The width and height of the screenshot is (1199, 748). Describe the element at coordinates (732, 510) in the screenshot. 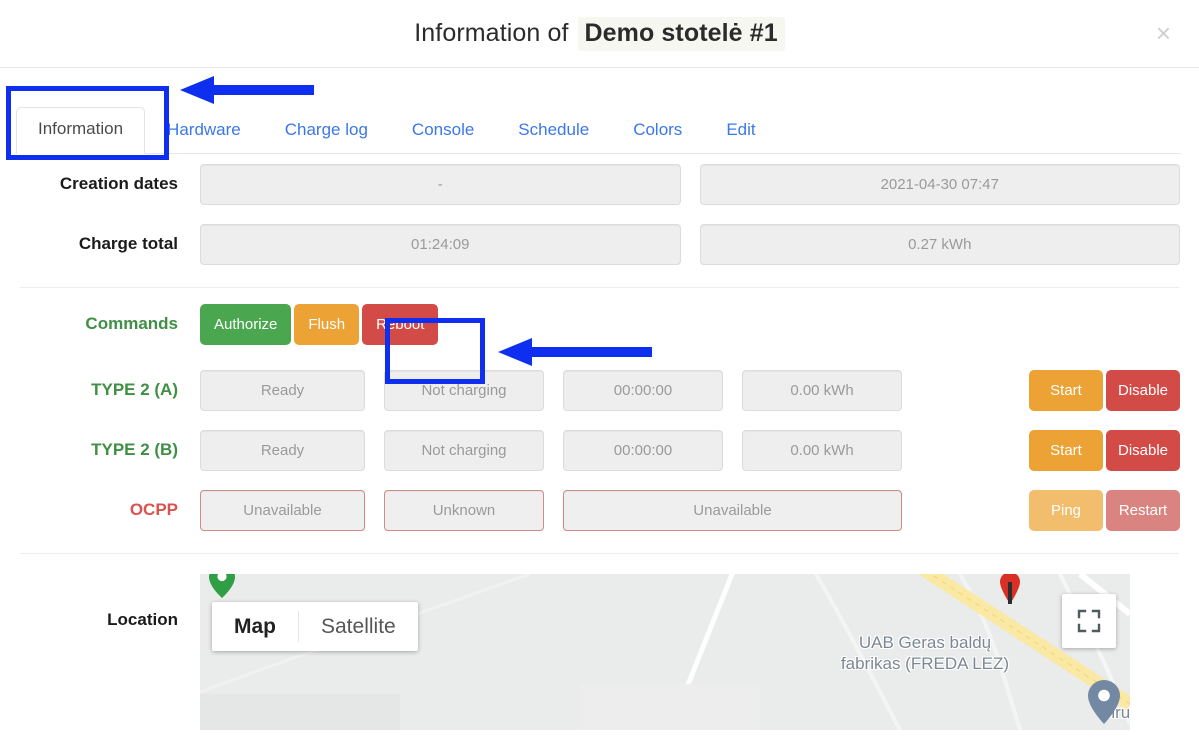

I see `field-ocpp-detail: Unavailable` at that location.